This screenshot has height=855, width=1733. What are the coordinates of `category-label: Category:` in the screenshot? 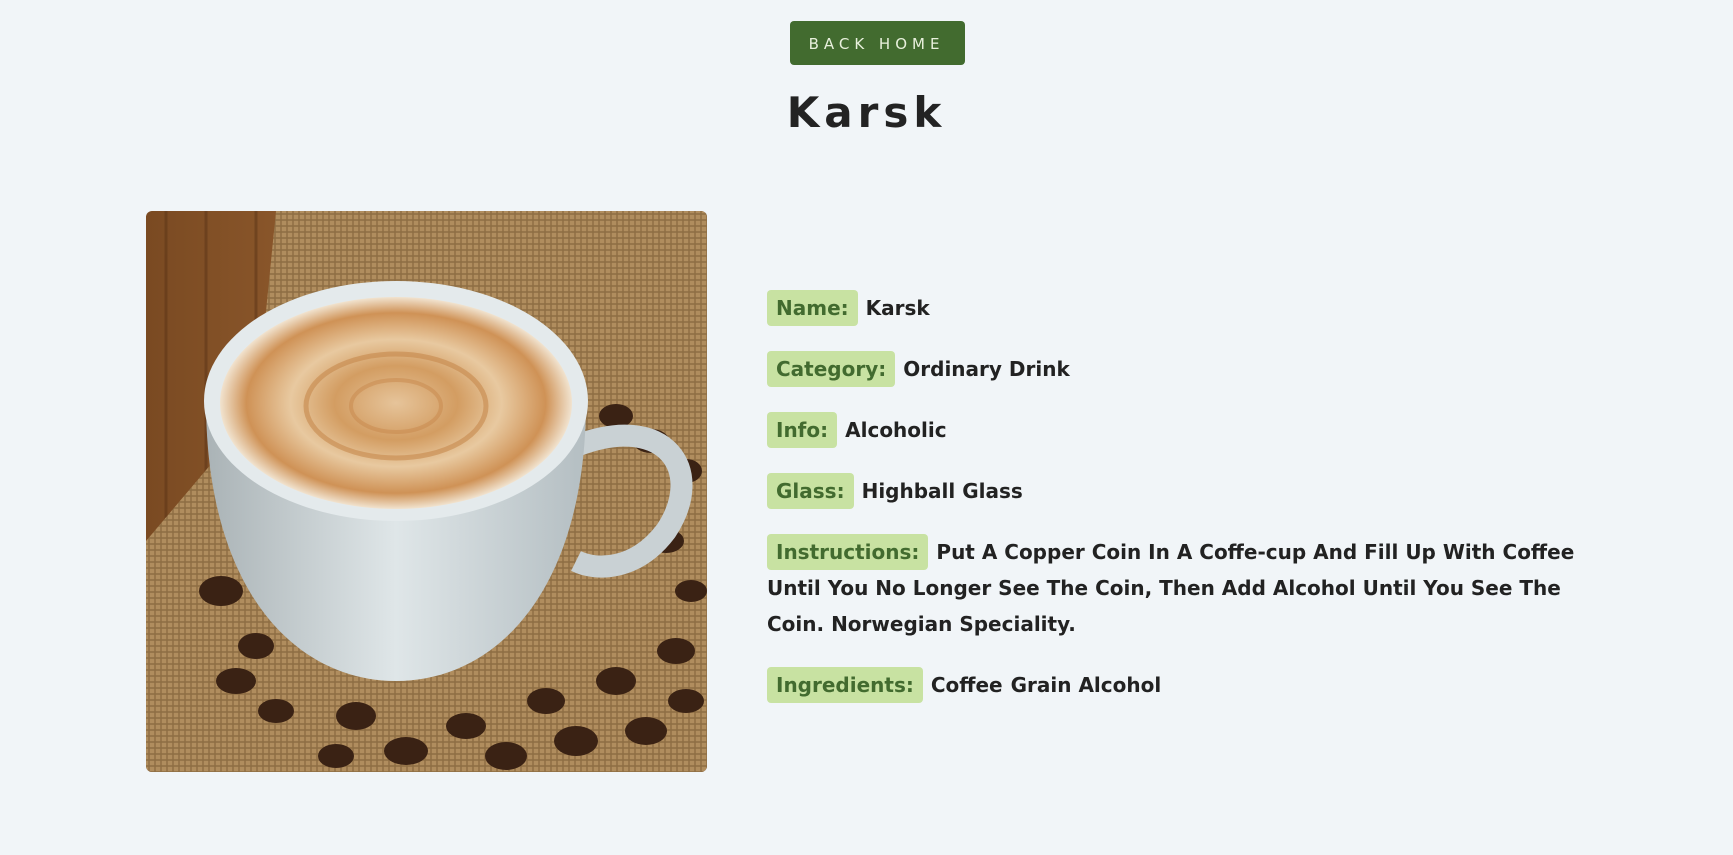 It's located at (831, 369).